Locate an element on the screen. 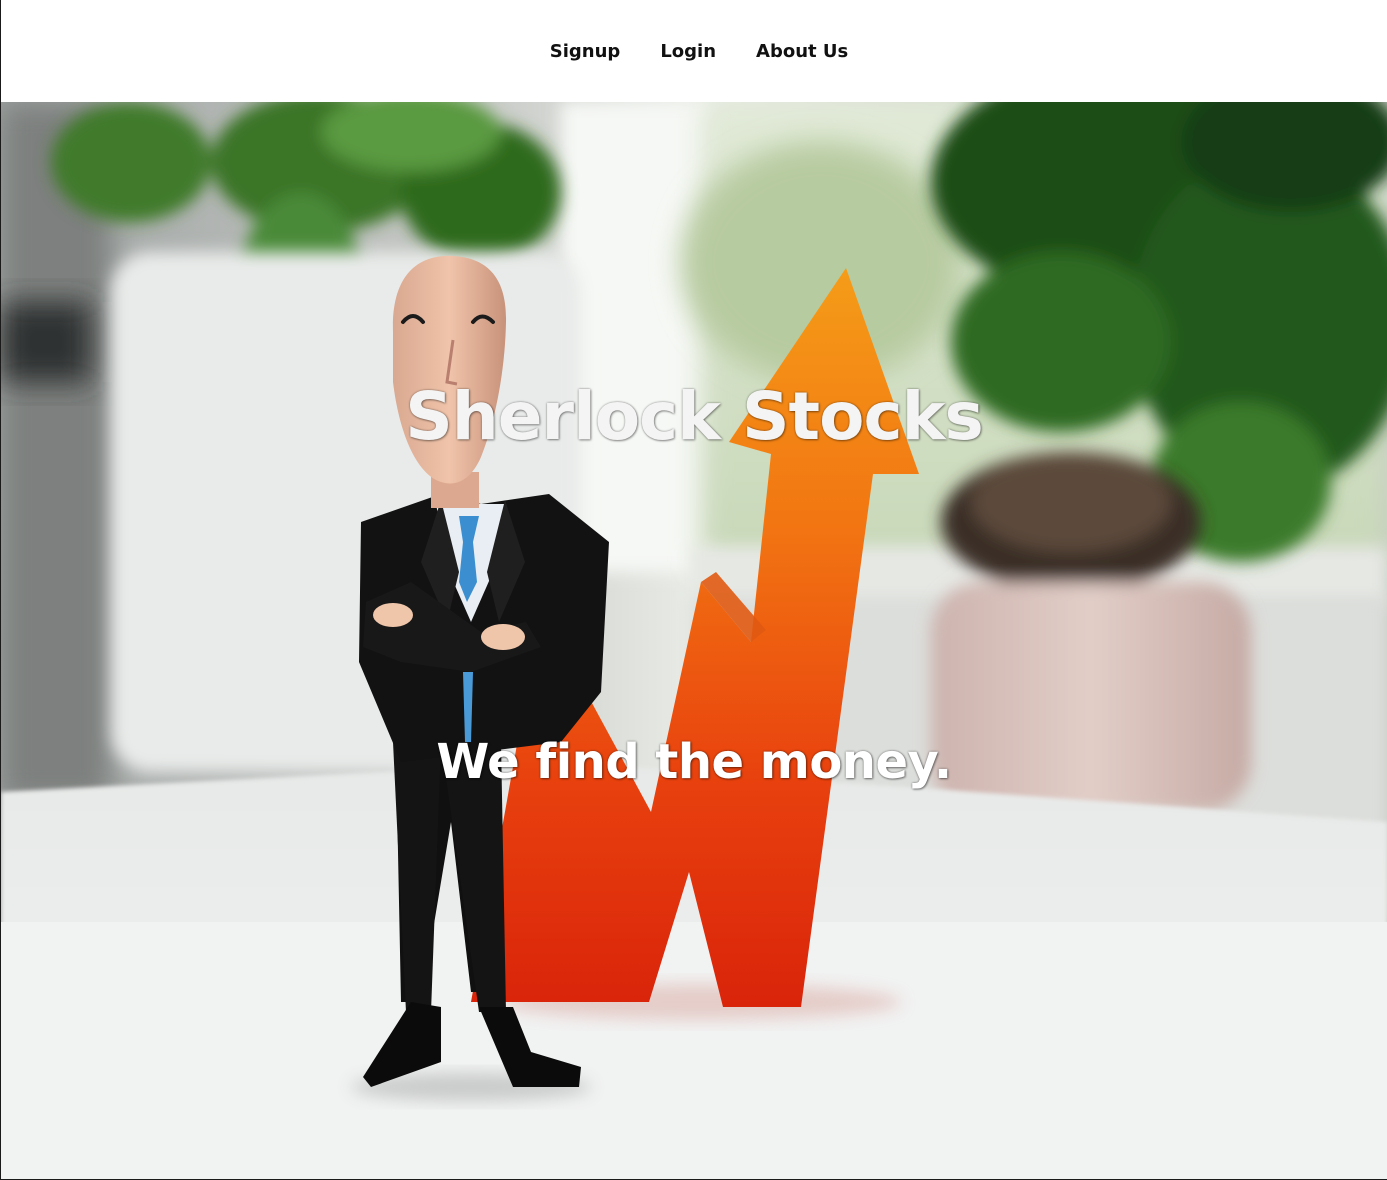 This screenshot has height=1180, width=1387. nav-link-about-us: About Us is located at coordinates (802, 52).